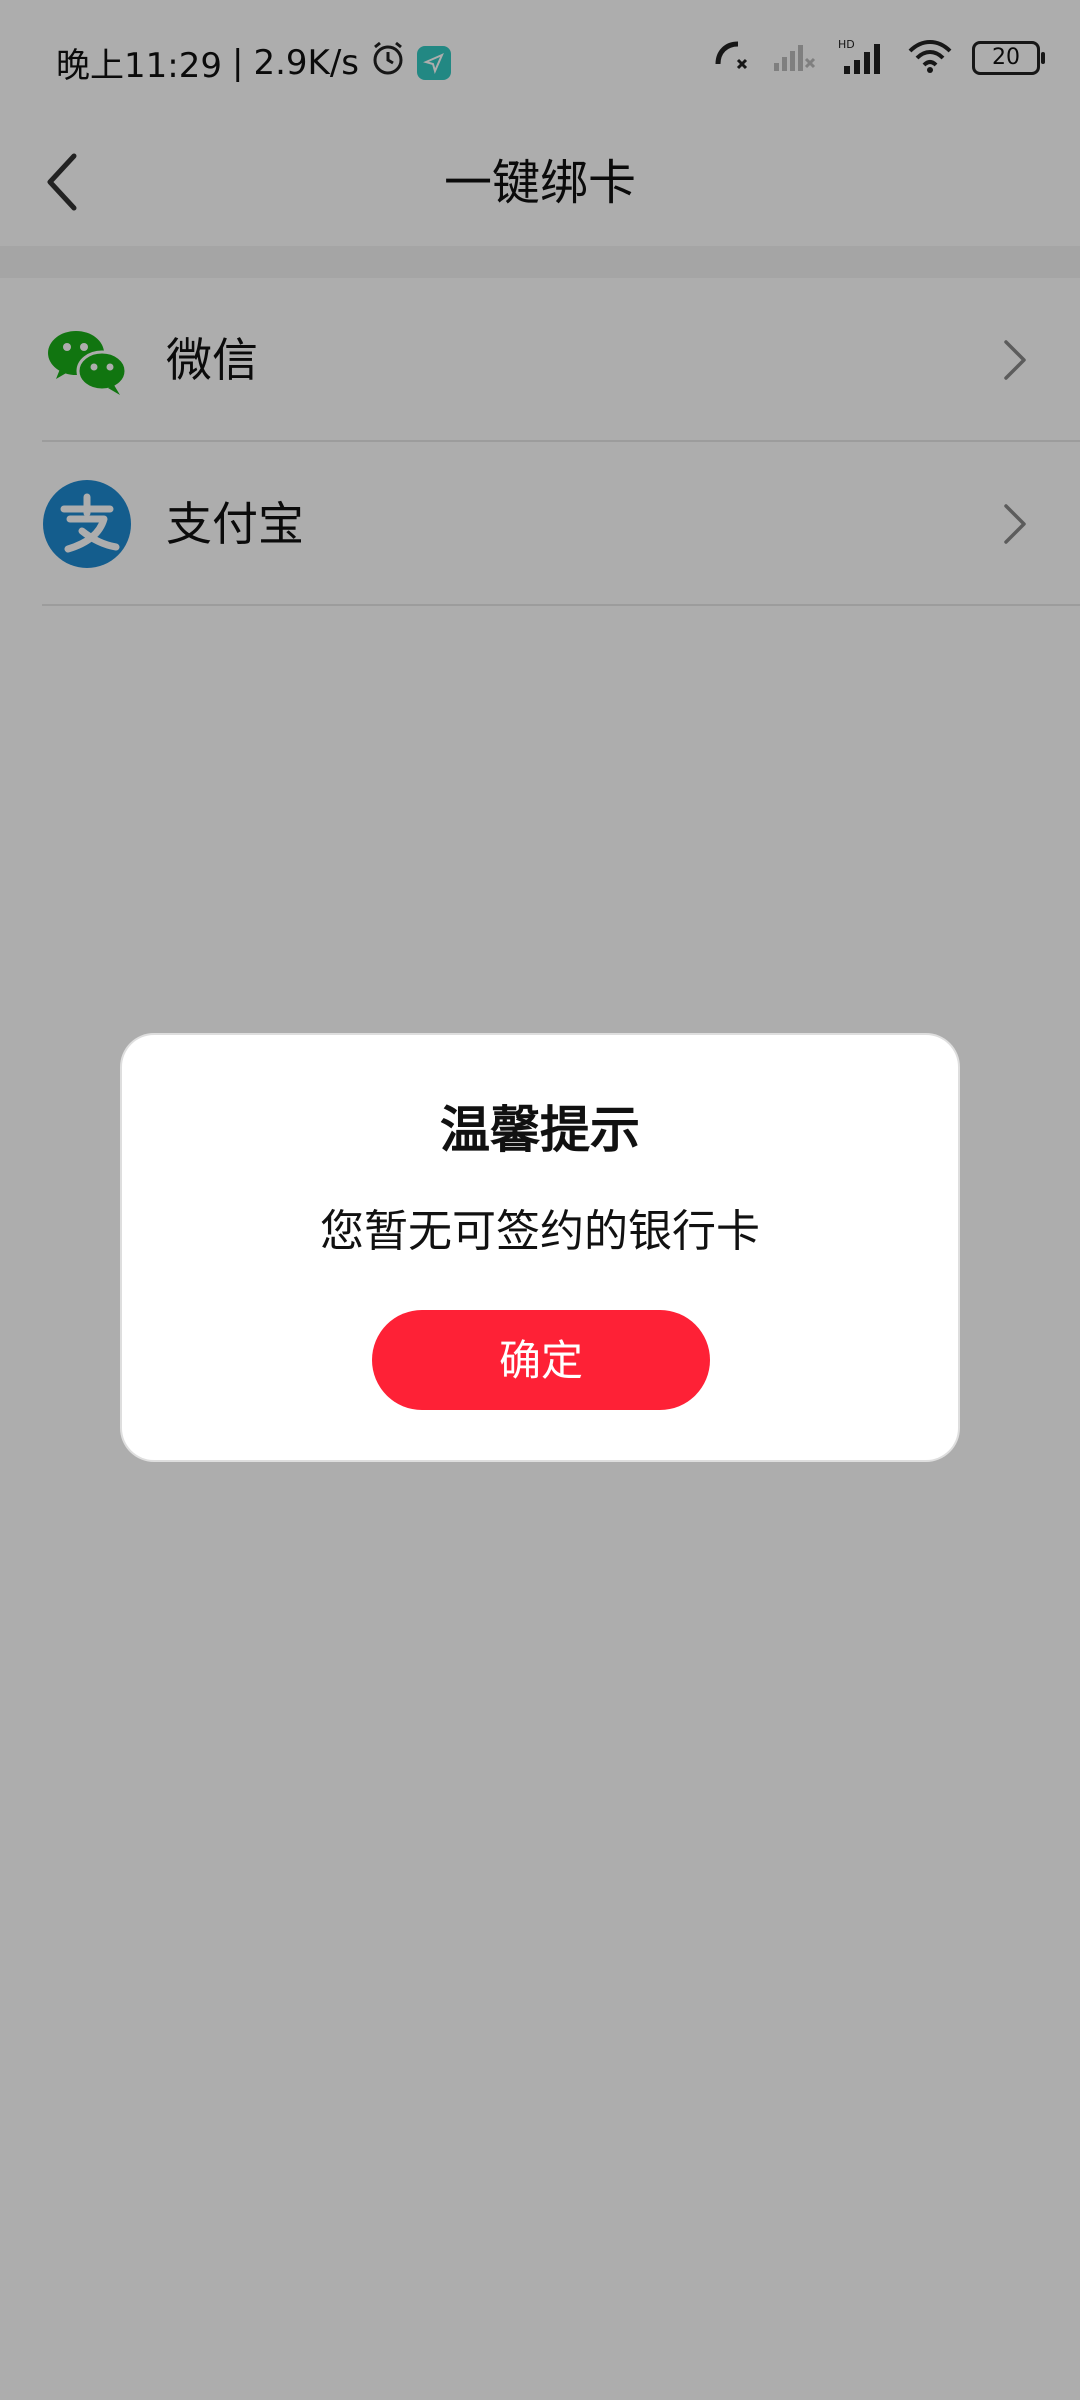  I want to click on tip-dialog: 温馨提示 您暂无可签约的银行卡 确定, so click(540, 1247).